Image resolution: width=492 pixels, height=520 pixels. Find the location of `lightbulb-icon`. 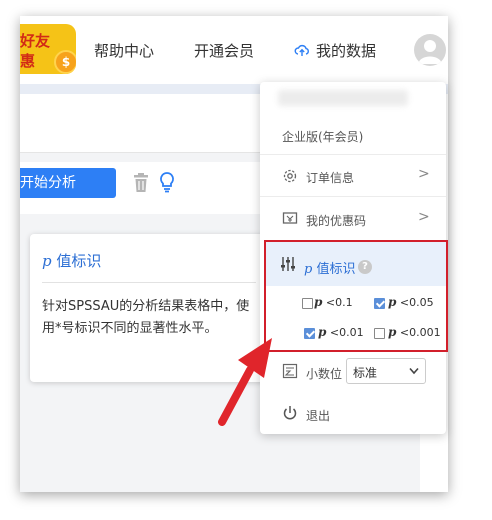

lightbulb-icon is located at coordinates (167, 182).